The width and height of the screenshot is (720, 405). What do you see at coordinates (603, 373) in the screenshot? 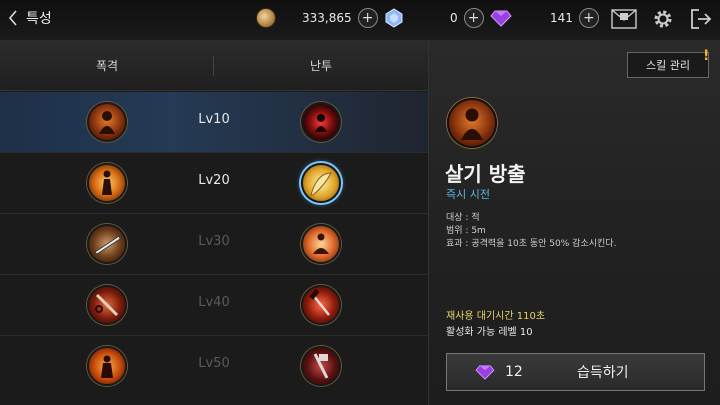
I see `learn-label: 습득하기` at bounding box center [603, 373].